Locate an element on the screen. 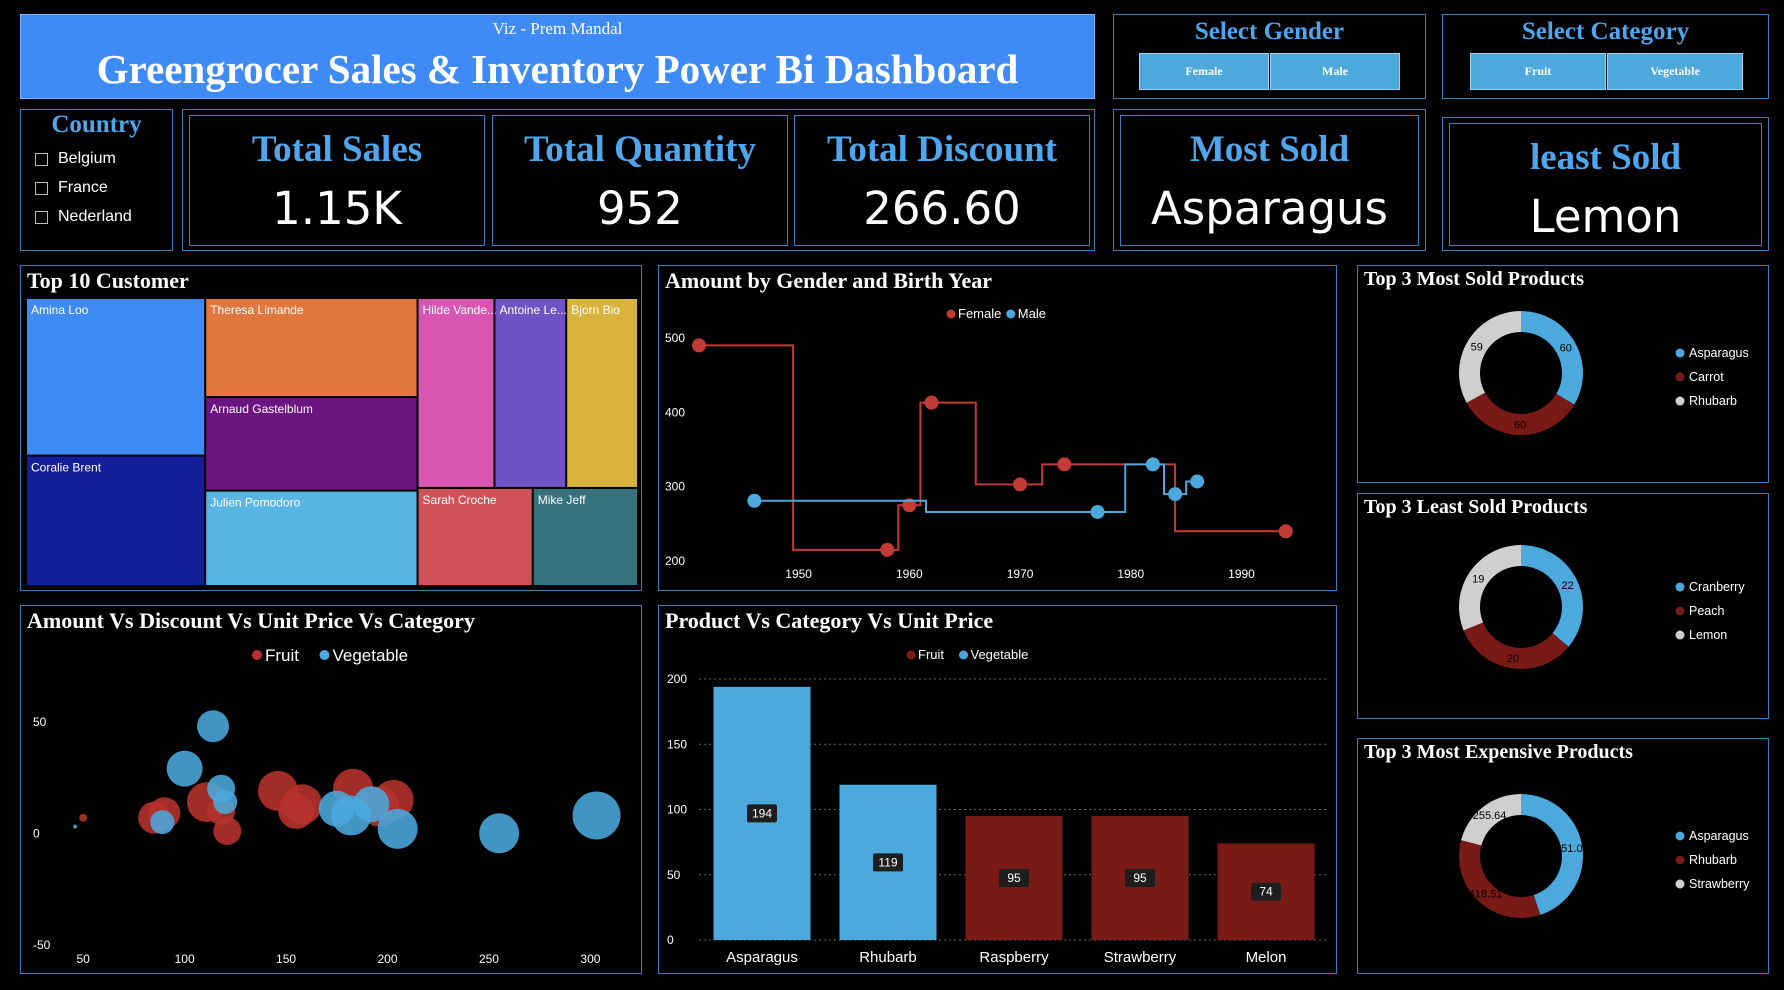 The width and height of the screenshot is (1784, 990). x-tick-label: Strawberry is located at coordinates (1140, 957).